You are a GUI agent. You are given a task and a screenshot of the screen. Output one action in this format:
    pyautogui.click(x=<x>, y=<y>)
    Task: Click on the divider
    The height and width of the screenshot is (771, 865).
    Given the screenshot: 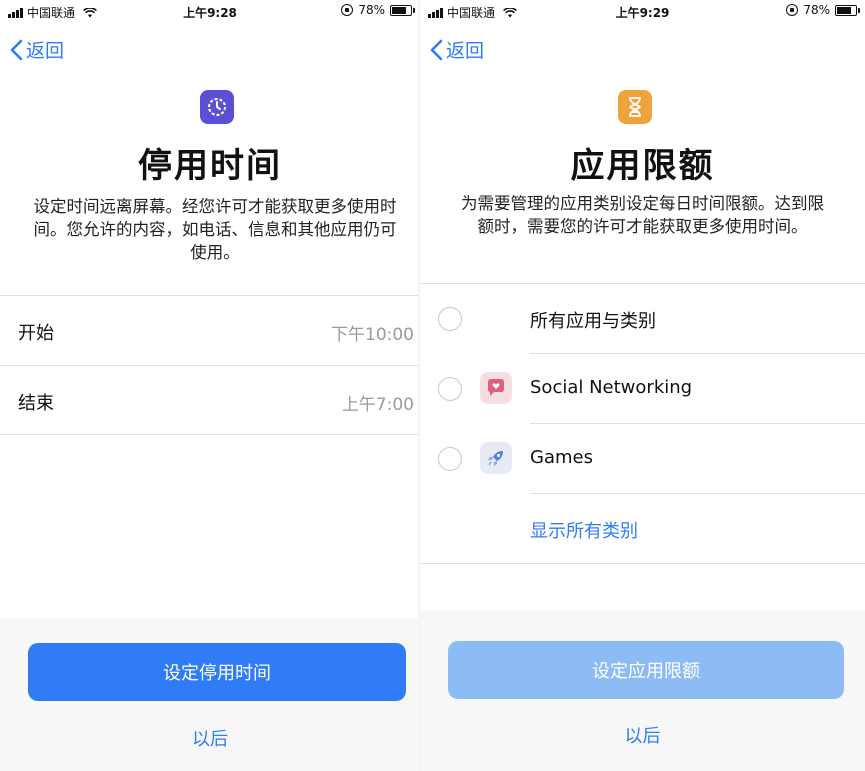 What is the action you would take?
    pyautogui.click(x=697, y=493)
    